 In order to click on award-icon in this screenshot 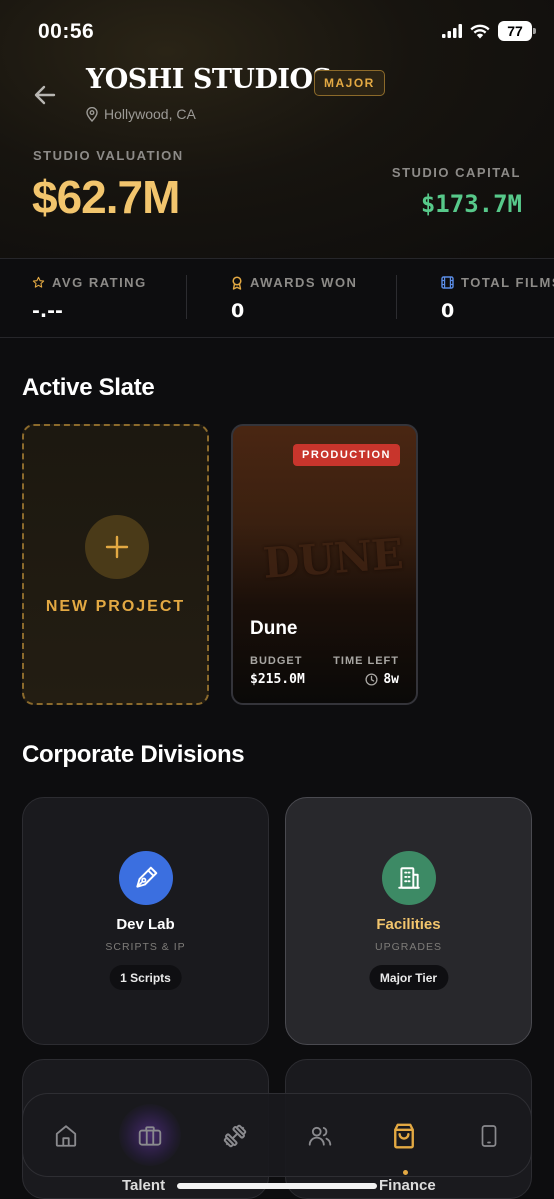, I will do `click(237, 282)`.